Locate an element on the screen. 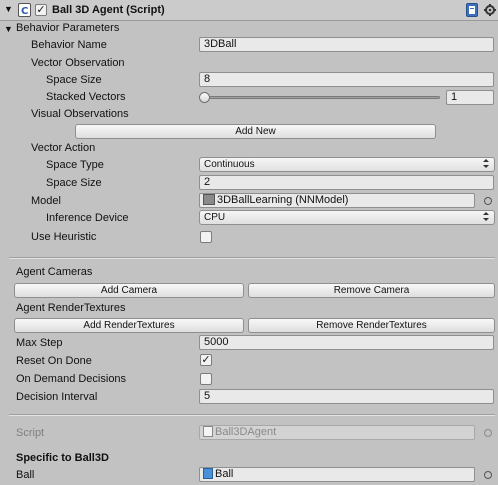  reset-on-done-label: Reset On Done is located at coordinates (54, 361).